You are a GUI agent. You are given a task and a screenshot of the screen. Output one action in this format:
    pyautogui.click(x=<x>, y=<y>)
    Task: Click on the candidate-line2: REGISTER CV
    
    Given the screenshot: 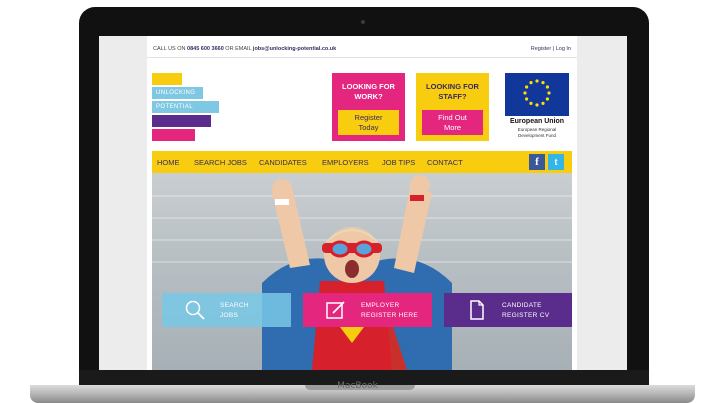 What is the action you would take?
    pyautogui.click(x=526, y=315)
    